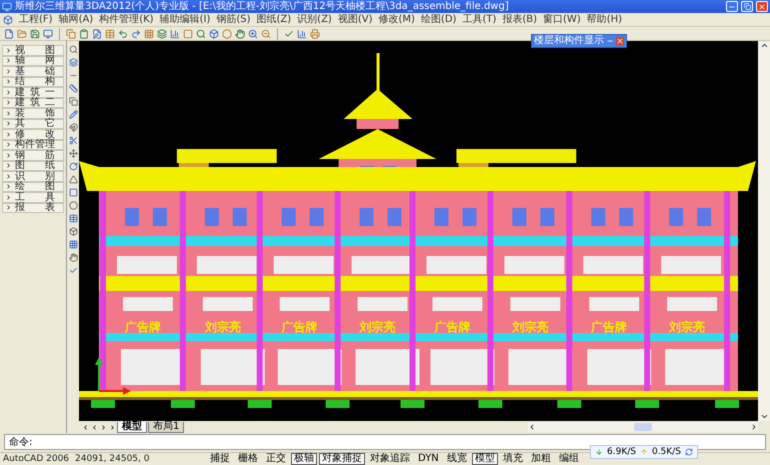 The height and width of the screenshot is (465, 770). I want to click on menu-item: 绘图(D), so click(438, 19).